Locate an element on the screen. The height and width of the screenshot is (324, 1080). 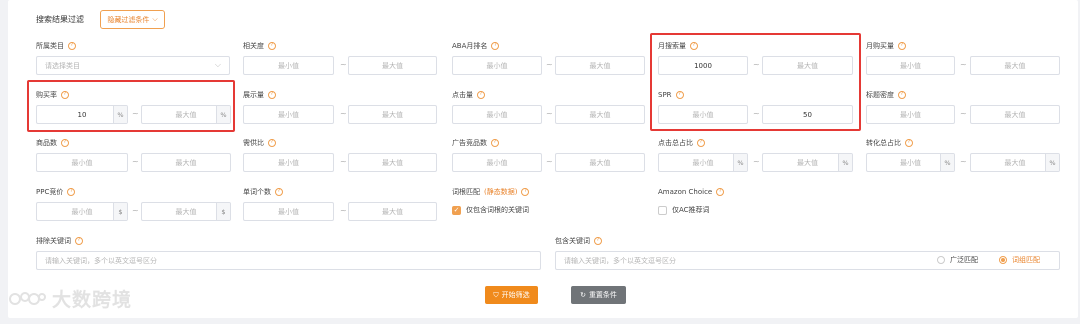
word-count-max-input: 最大值 is located at coordinates (392, 211).